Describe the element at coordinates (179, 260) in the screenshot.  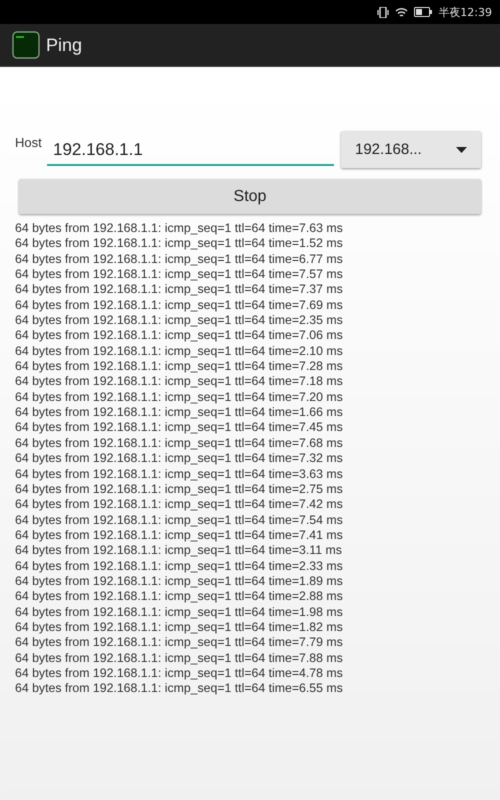
I see `log-line: 64 bytes from 192.168.1.1: icmp_seq=1 ttl=64 time=6.77 ms` at that location.